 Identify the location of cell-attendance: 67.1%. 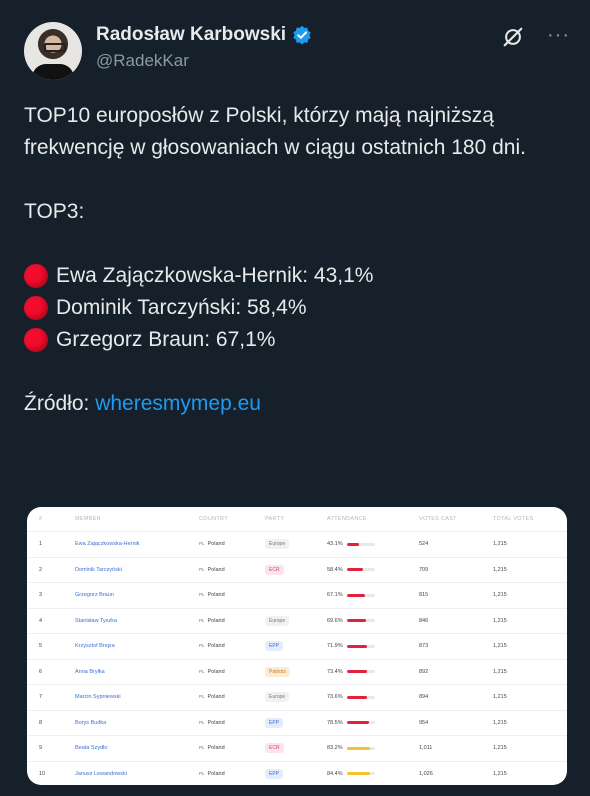
(361, 595).